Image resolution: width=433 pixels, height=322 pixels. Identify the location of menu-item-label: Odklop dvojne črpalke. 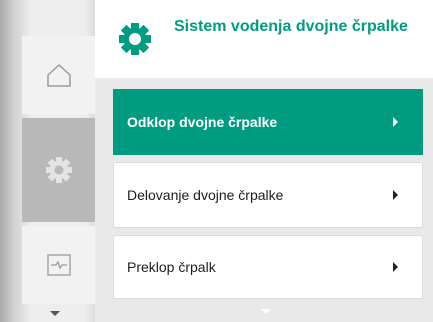
(202, 122).